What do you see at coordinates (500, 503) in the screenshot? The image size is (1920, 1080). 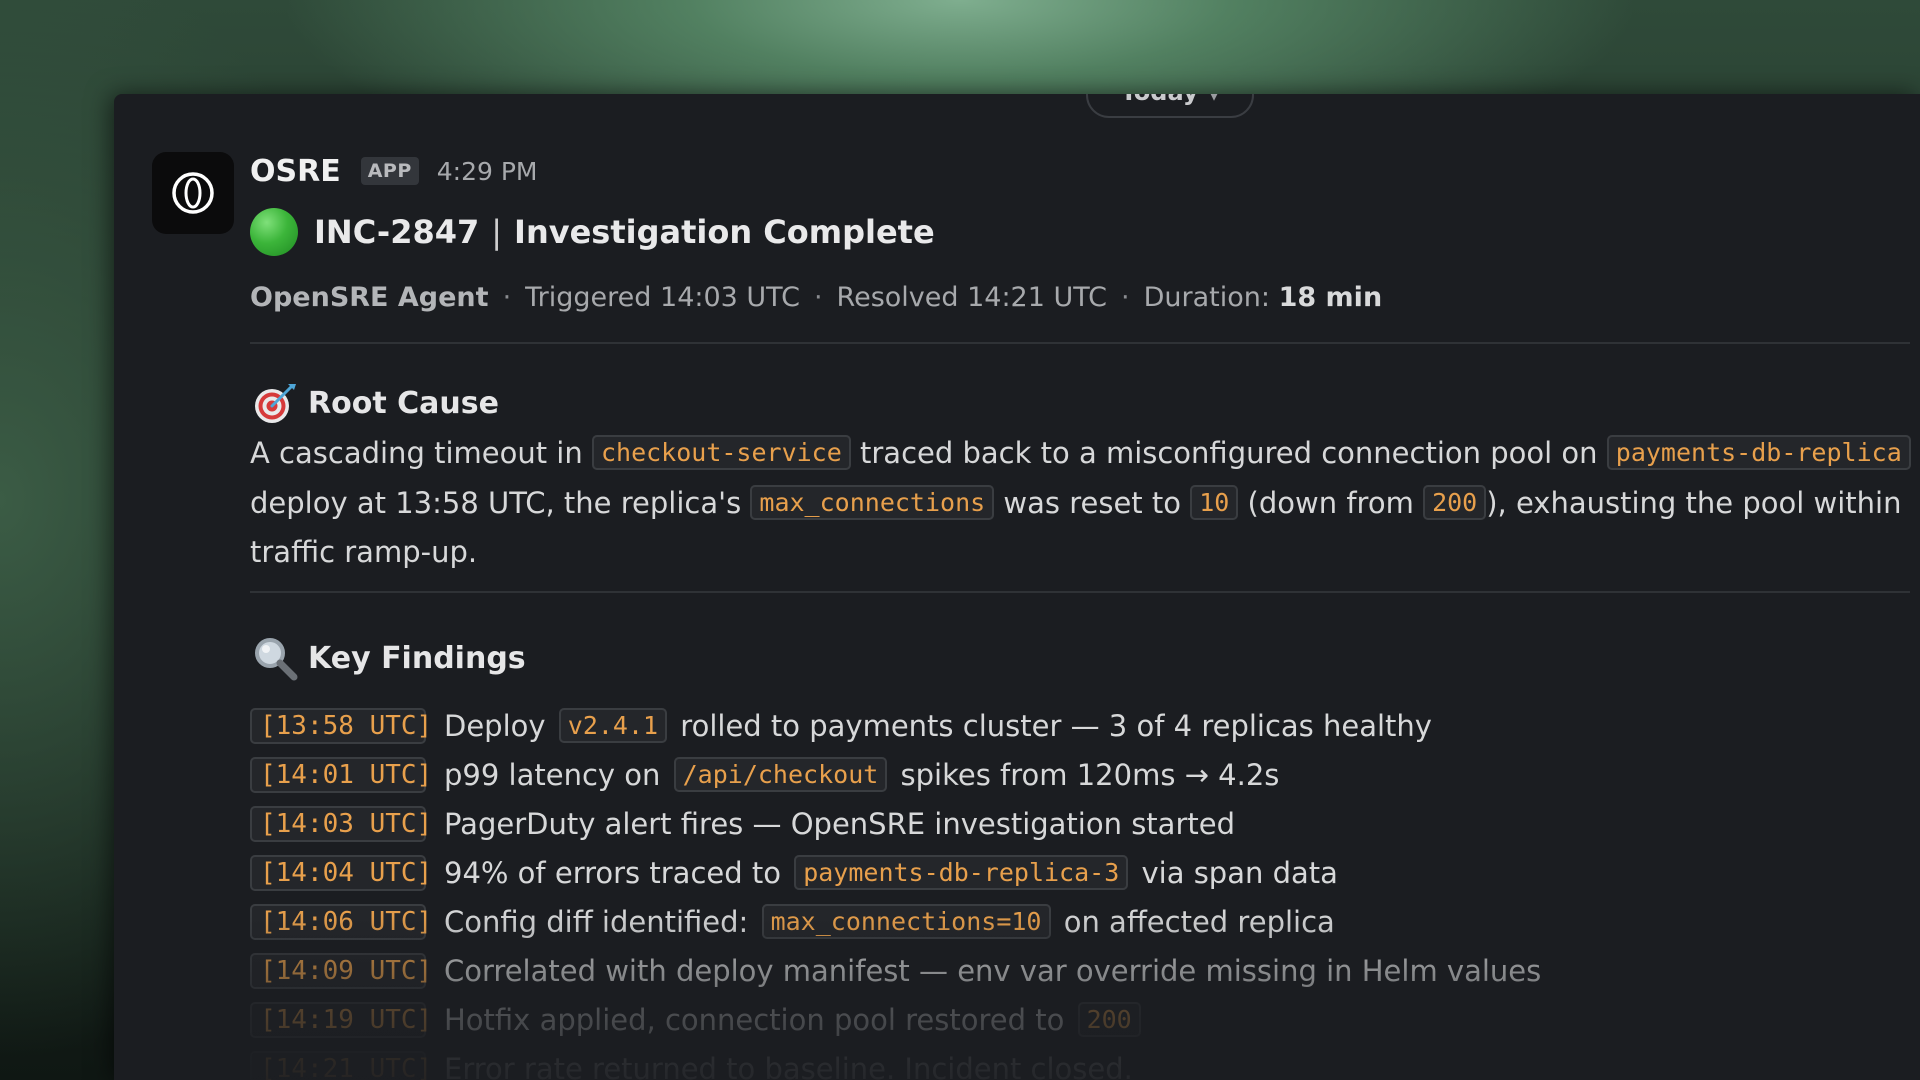 I see `root-cause-text: deploy at 13:58 UTC, the replica's` at bounding box center [500, 503].